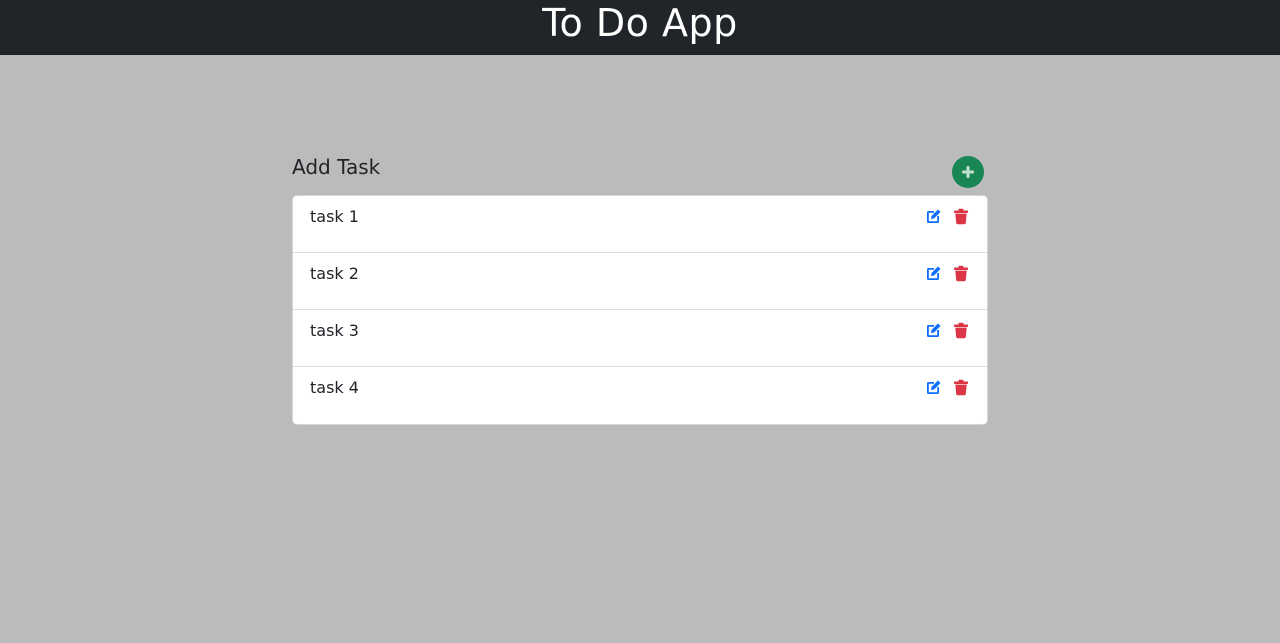 This screenshot has width=1280, height=643. Describe the element at coordinates (334, 273) in the screenshot. I see `task-label: task 2` at that location.